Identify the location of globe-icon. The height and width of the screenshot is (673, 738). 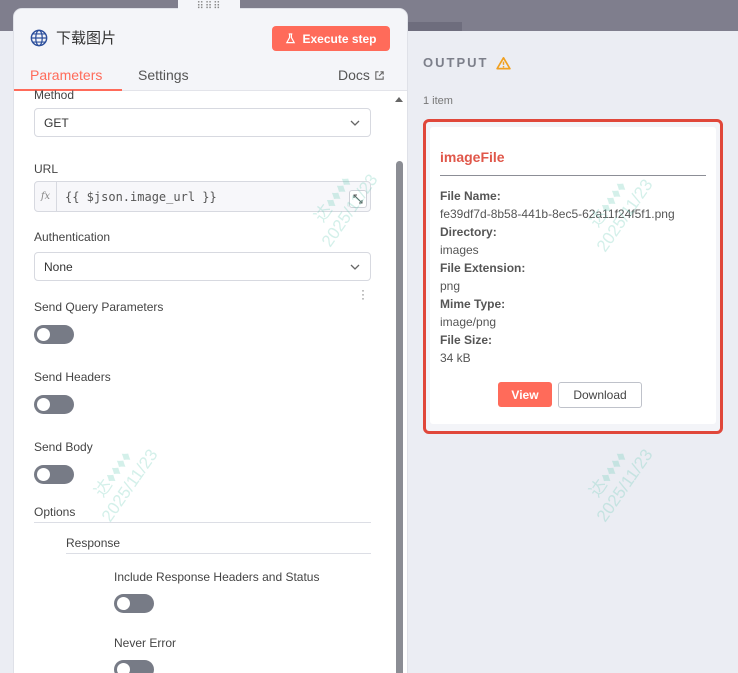
(39, 37).